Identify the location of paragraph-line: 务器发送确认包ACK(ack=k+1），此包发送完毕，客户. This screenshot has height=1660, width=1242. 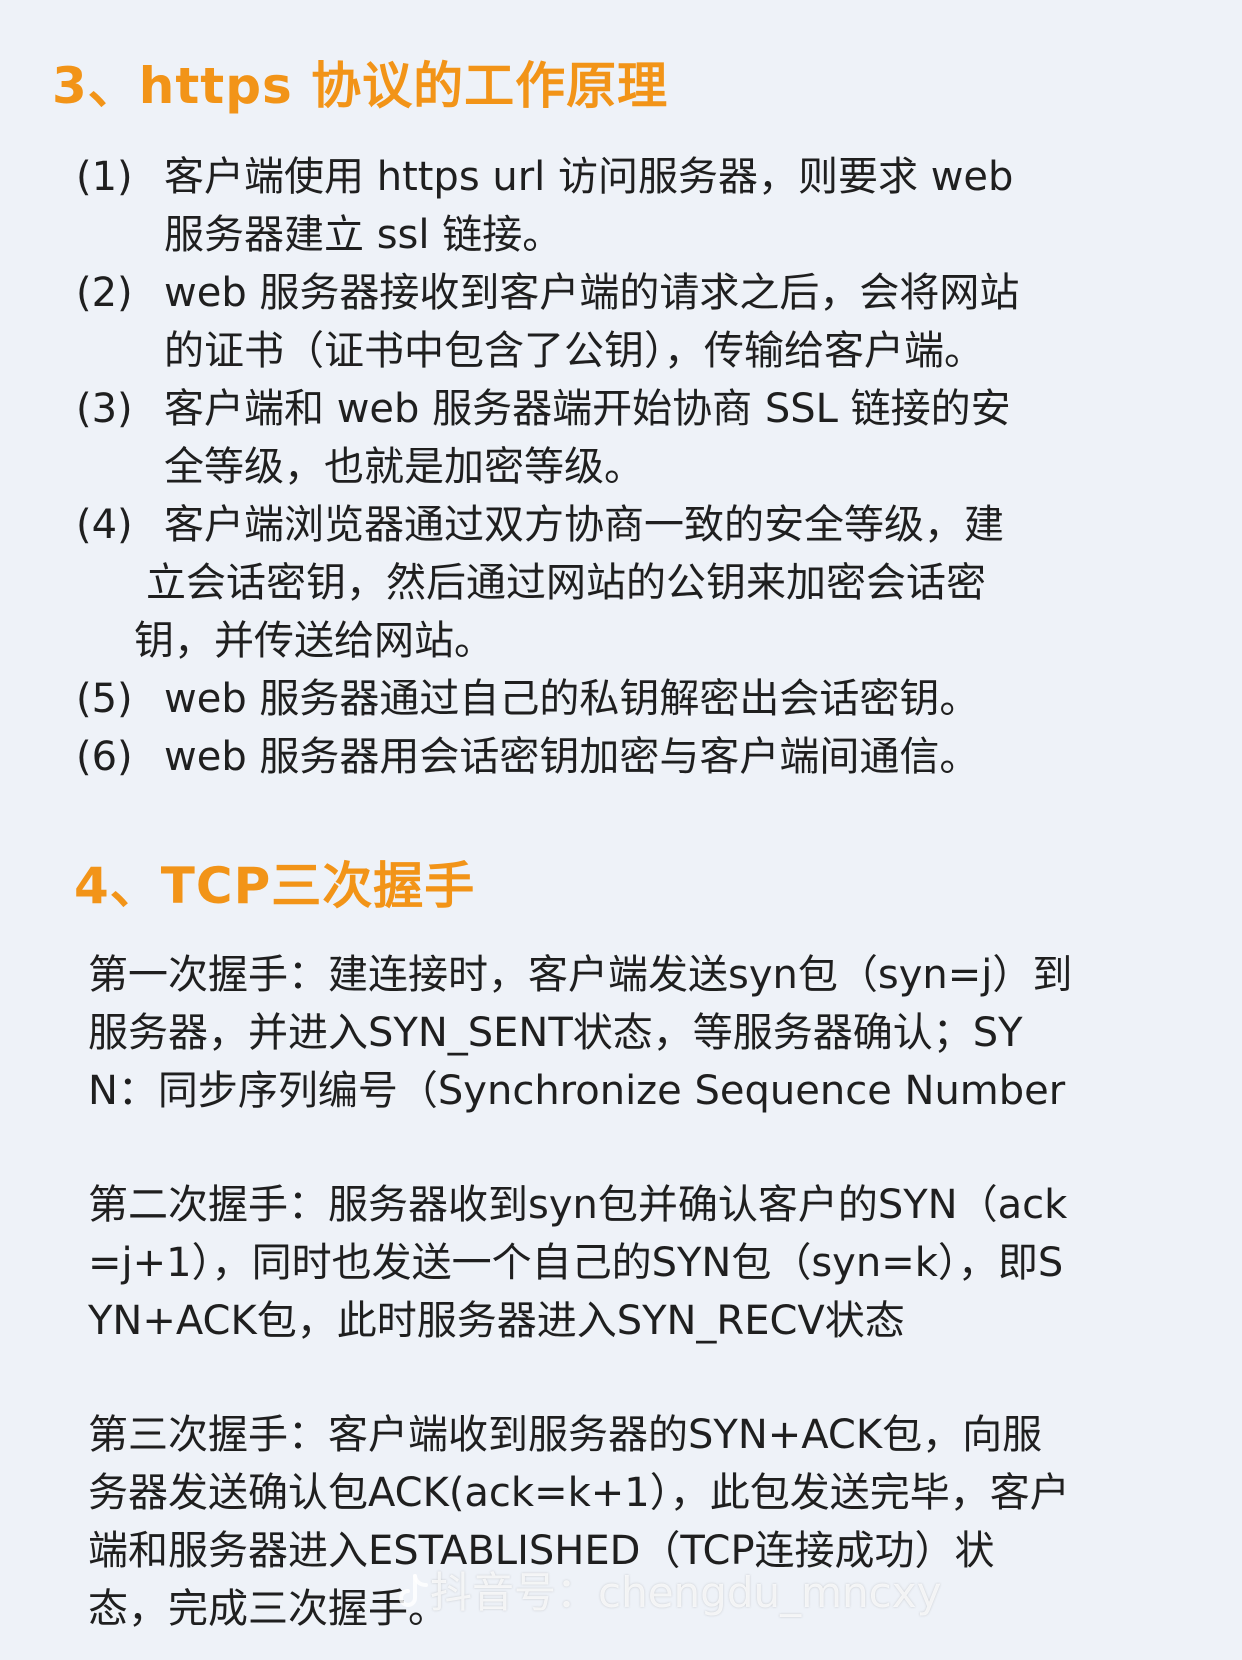
(579, 1493).